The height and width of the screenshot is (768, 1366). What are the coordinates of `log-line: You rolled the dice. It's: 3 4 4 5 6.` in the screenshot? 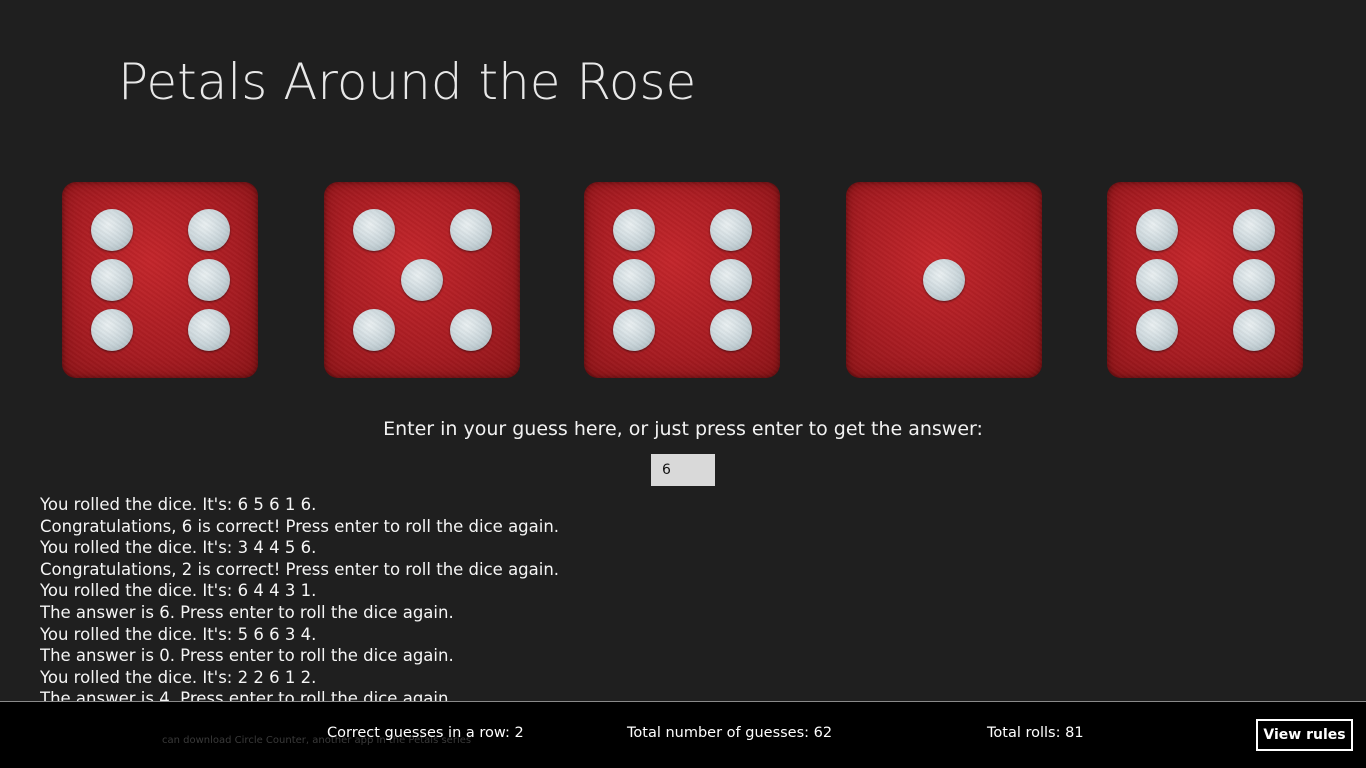 It's located at (178, 548).